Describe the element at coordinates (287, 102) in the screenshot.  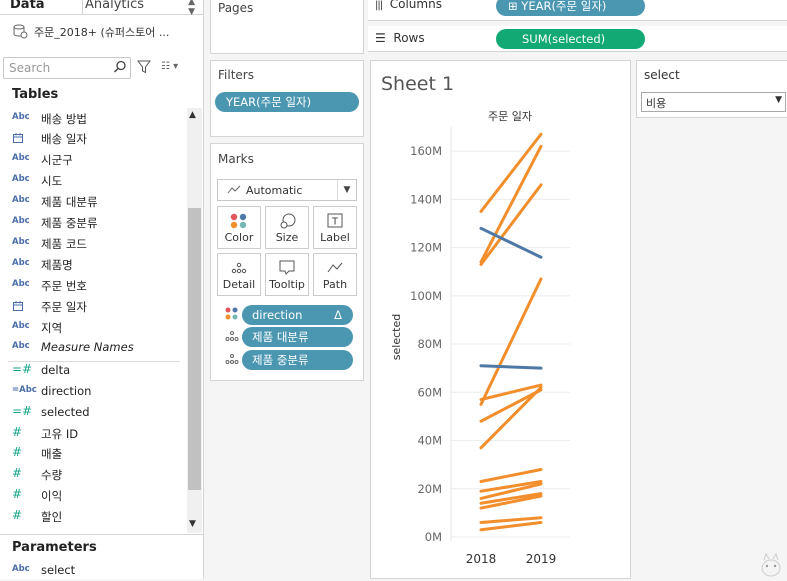
I see `filter-pill-year: YEAR(주문 일자)` at that location.